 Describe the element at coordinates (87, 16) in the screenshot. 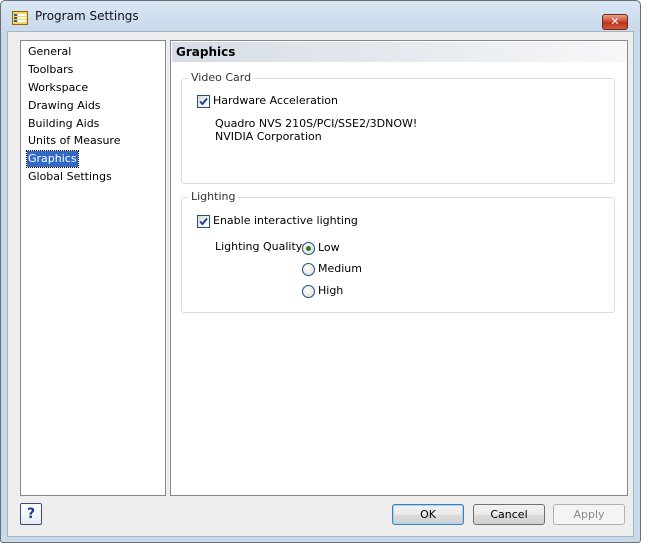

I see `window-title: Program Settings` at that location.